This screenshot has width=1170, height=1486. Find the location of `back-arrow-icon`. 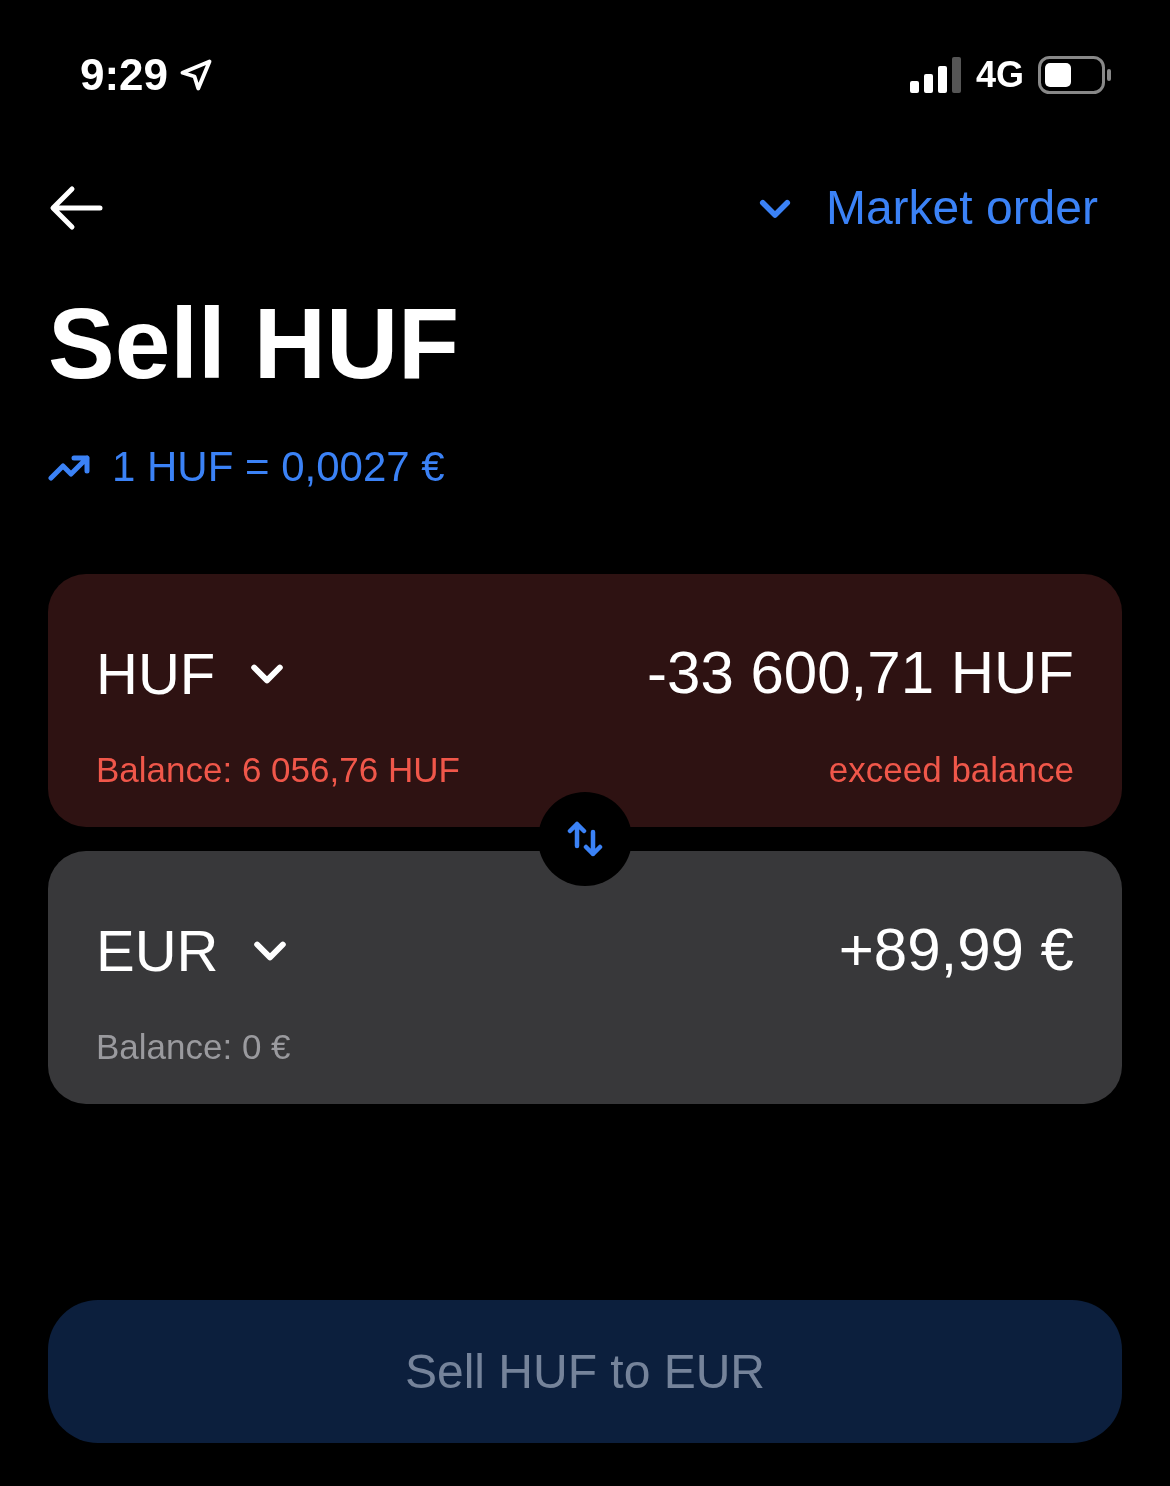

back-arrow-icon is located at coordinates (76, 207).